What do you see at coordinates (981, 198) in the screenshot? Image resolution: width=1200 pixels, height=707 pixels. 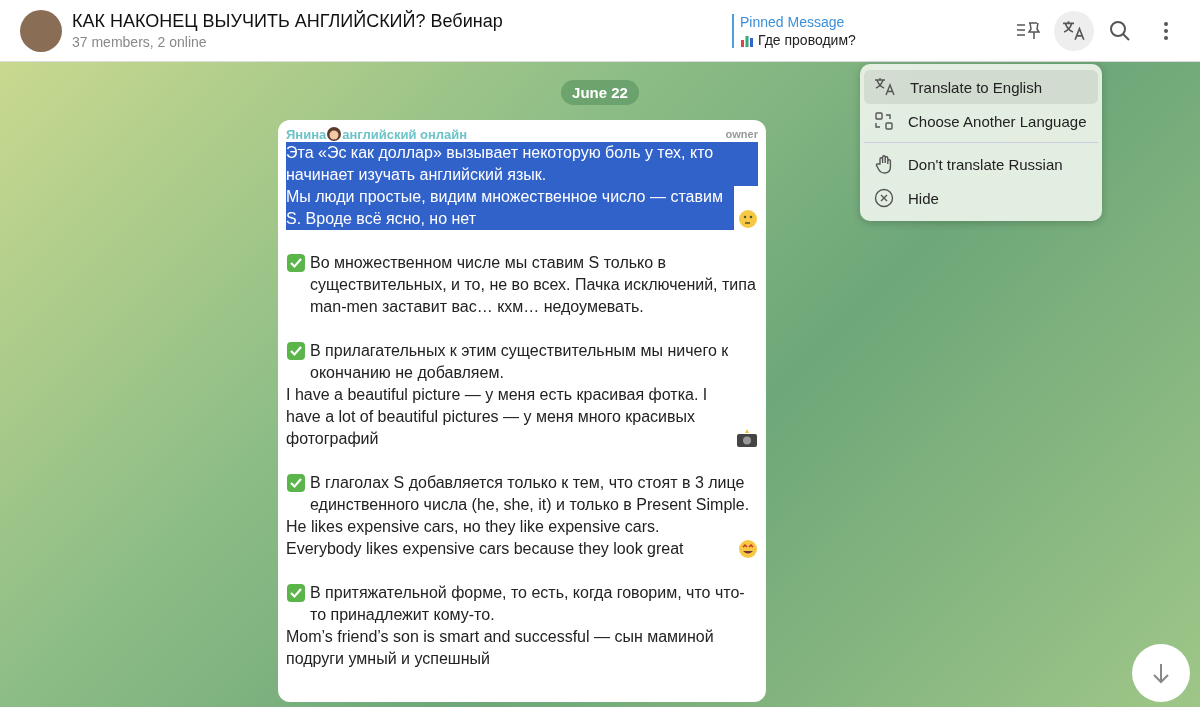 I see `menu-item: Hide` at bounding box center [981, 198].